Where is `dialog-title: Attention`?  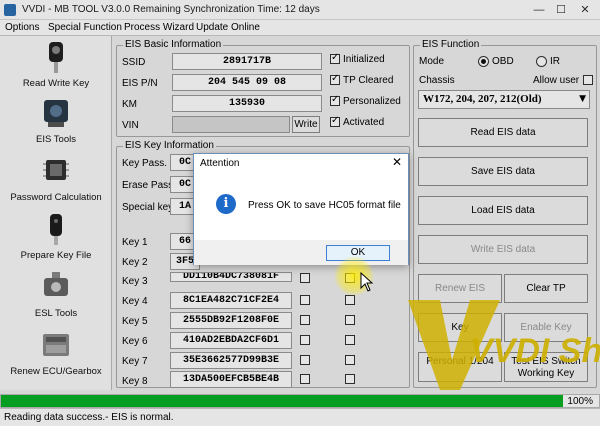 dialog-title: Attention is located at coordinates (220, 163).